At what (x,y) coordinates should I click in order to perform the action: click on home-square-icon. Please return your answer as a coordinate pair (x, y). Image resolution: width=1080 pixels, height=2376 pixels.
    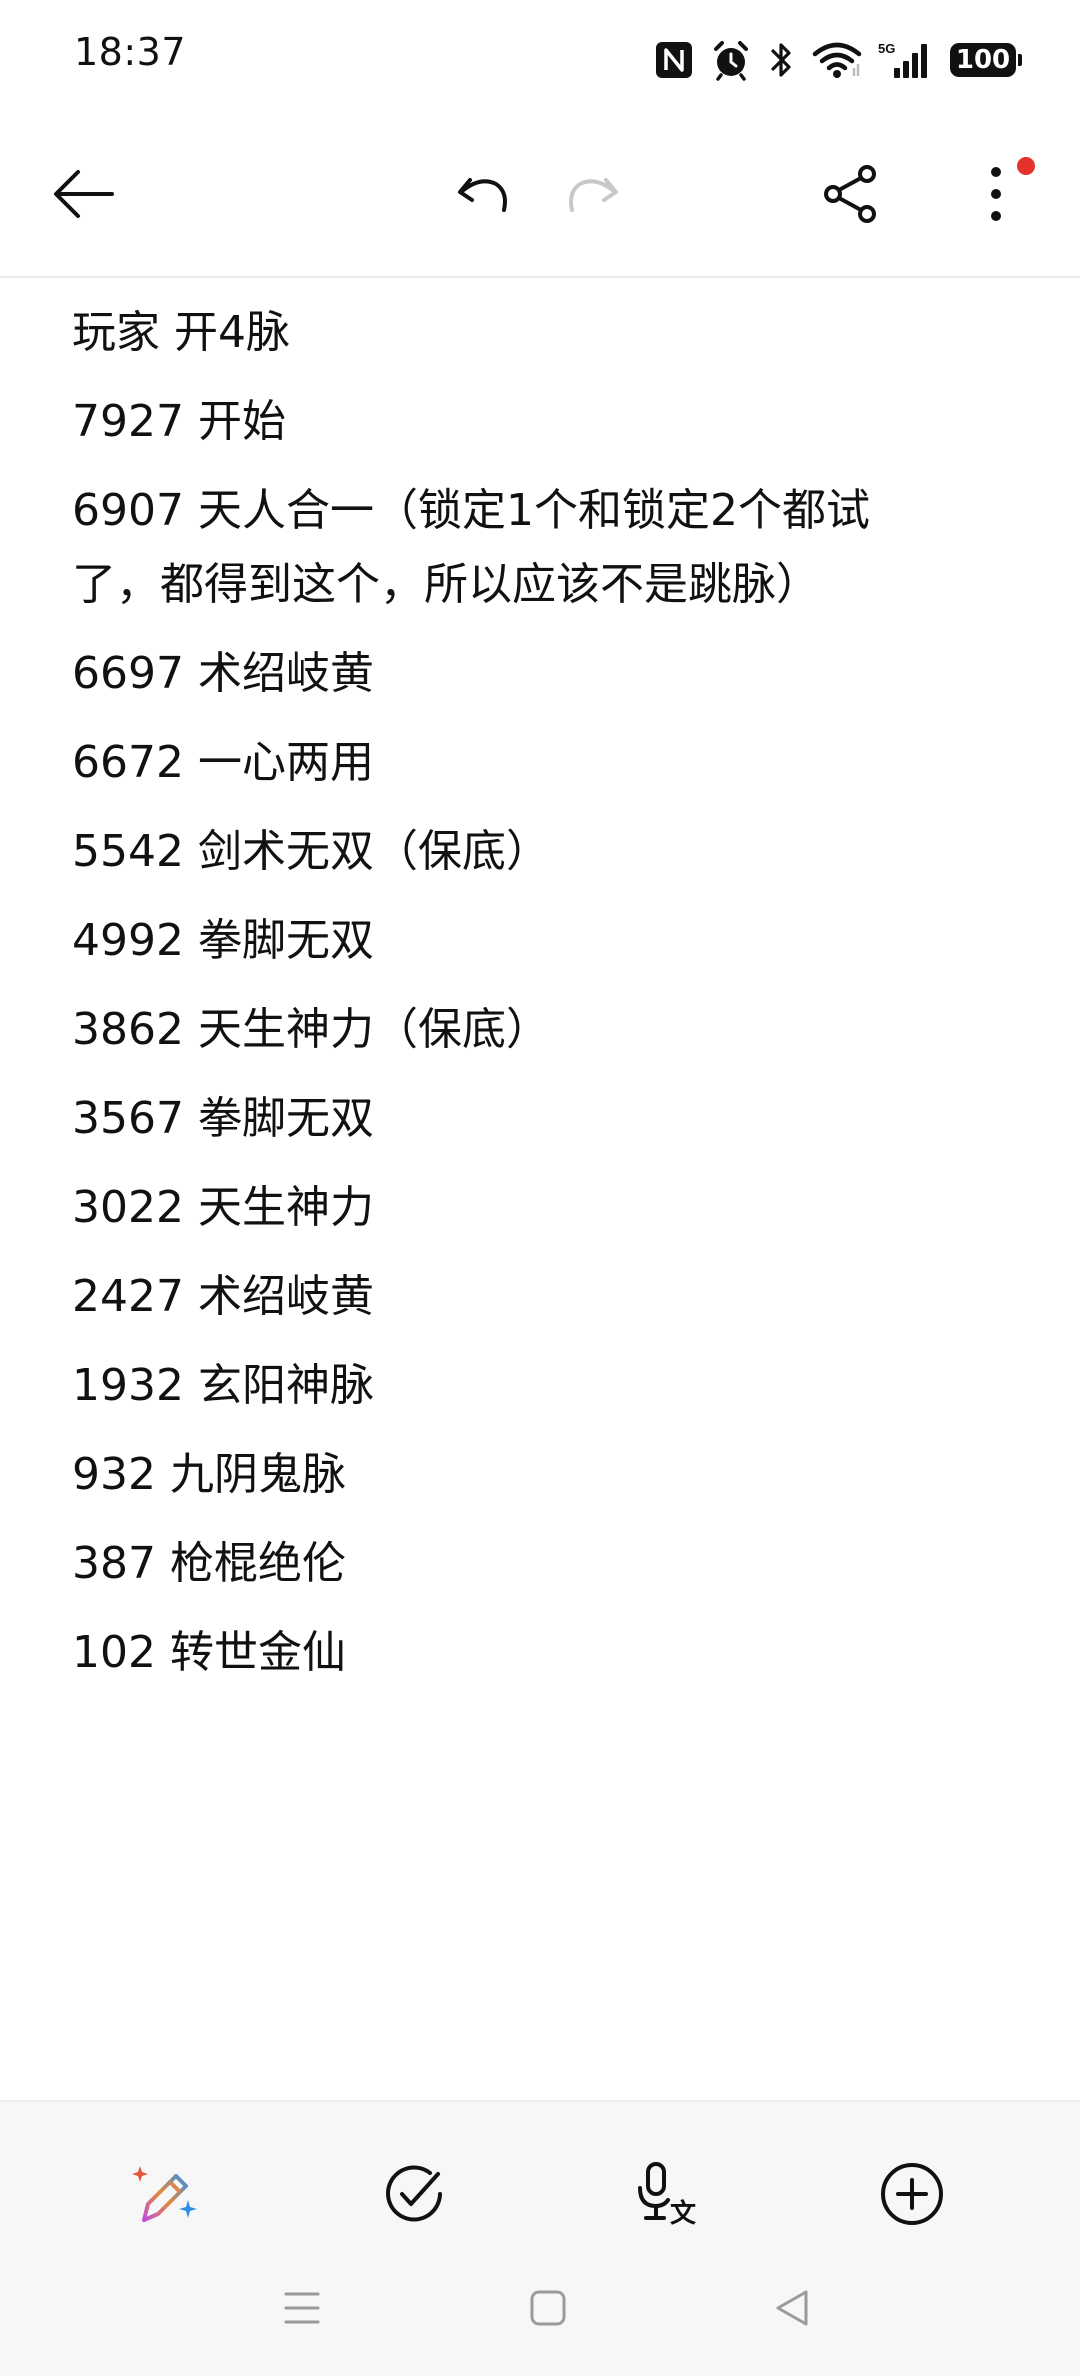
    Looking at the image, I should click on (548, 2308).